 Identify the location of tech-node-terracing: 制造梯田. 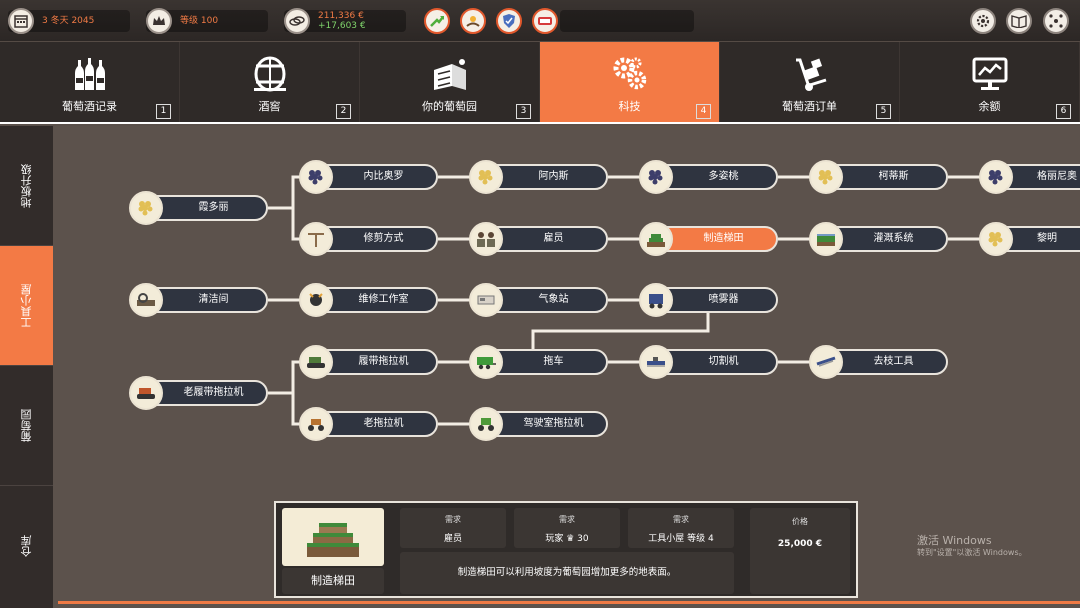
(708, 239).